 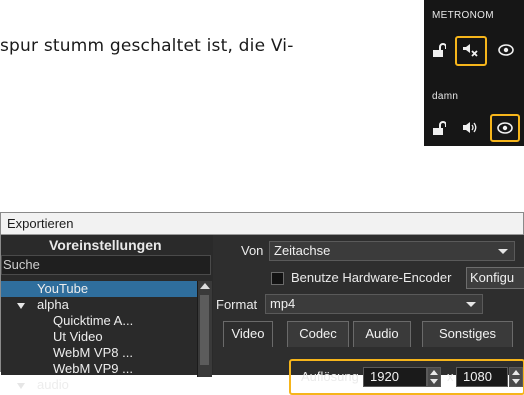 I want to click on mute-highlight-box, so click(x=471, y=51).